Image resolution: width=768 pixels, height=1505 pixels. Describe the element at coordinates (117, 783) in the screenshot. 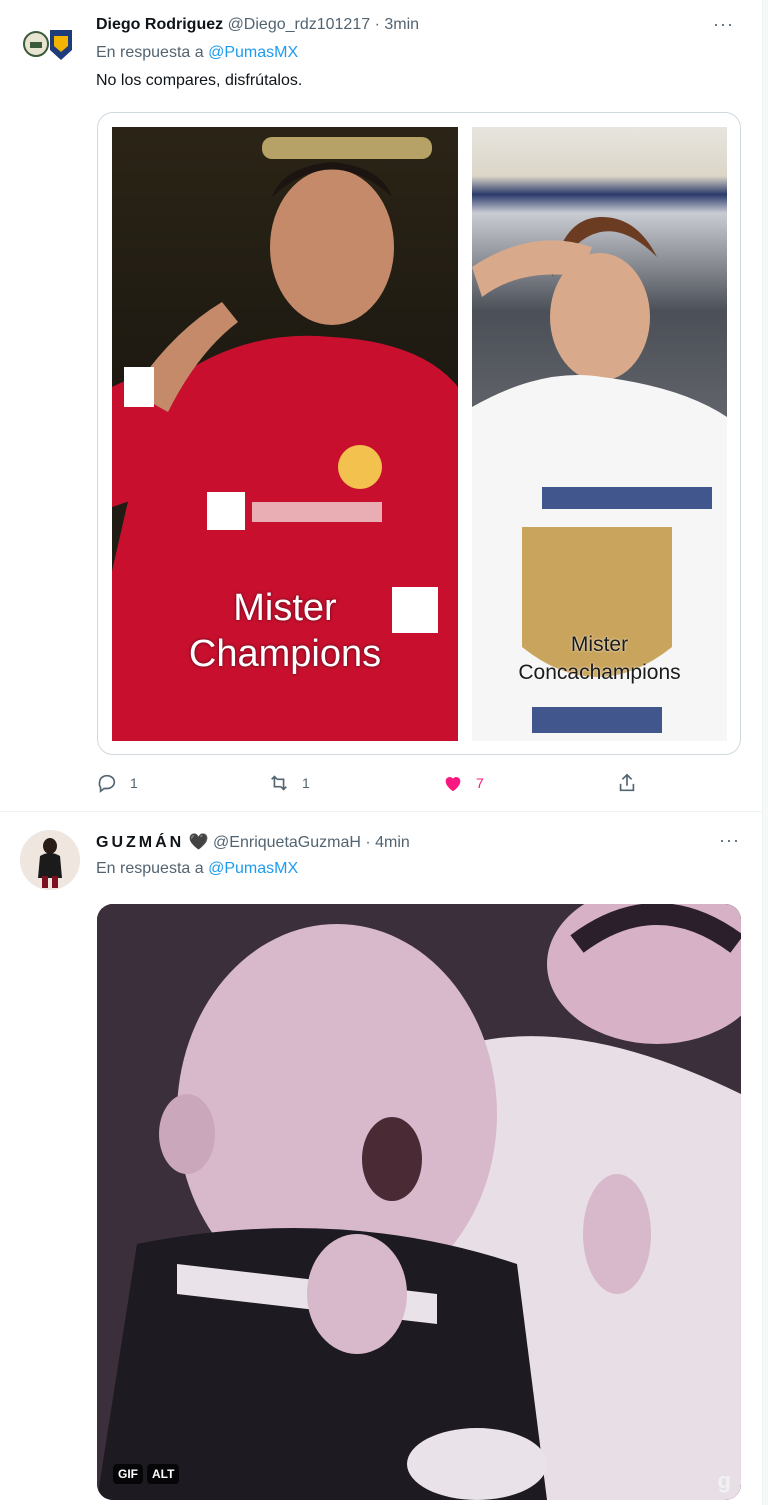

I see `reply-button: 1` at that location.